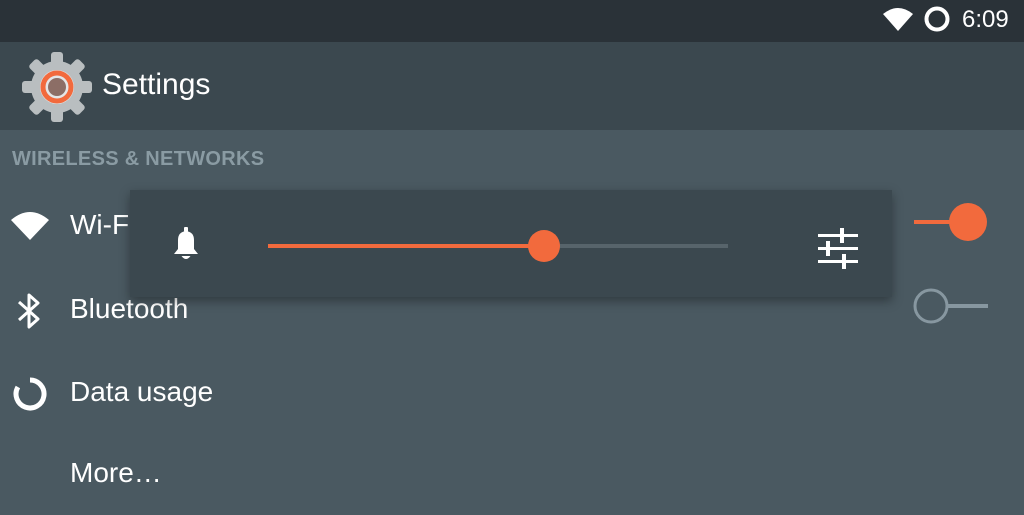 Image resolution: width=1024 pixels, height=515 pixels. What do you see at coordinates (512, 21) in the screenshot?
I see `status-bar: 6:09` at bounding box center [512, 21].